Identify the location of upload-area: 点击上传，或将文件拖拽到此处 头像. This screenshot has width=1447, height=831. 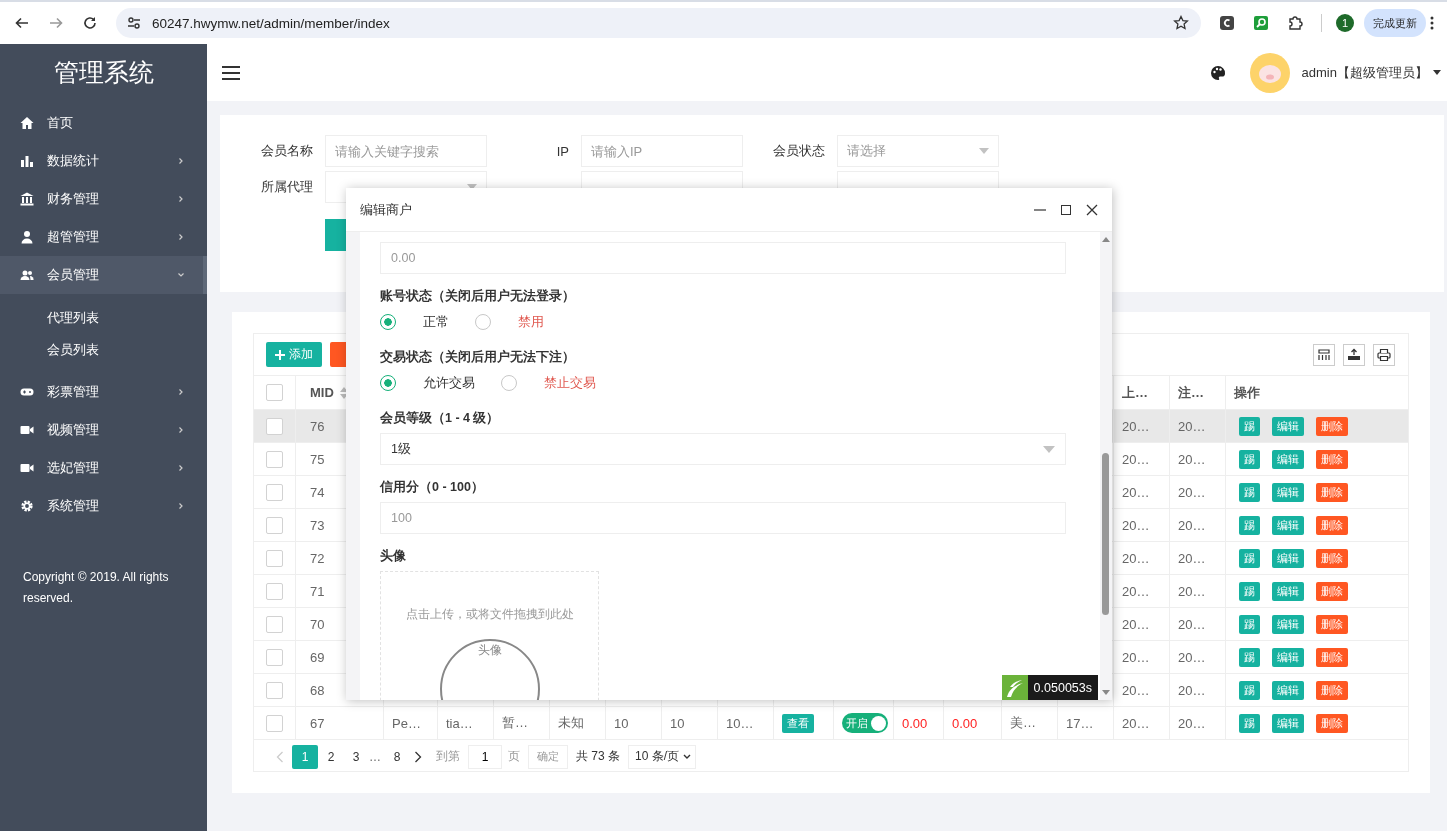
(489, 635).